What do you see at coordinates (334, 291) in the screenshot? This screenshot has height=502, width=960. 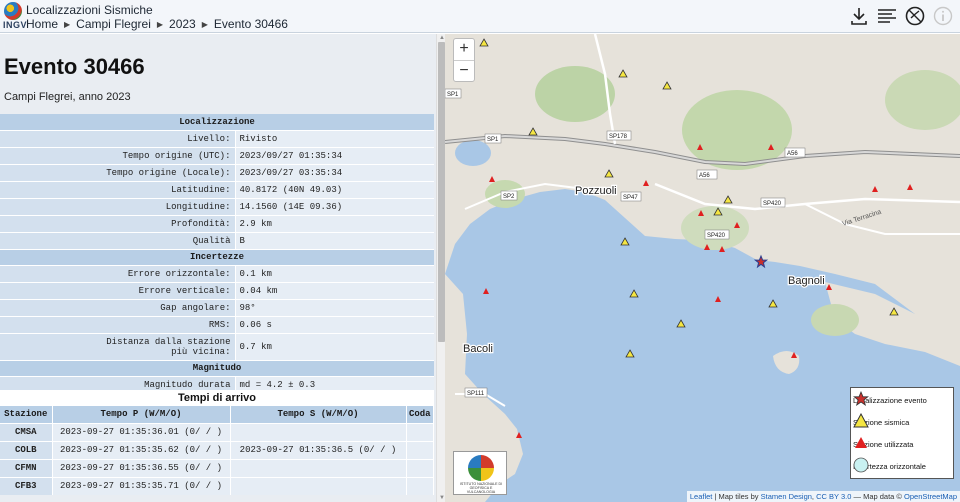 I see `row-value: 0.04 km` at bounding box center [334, 291].